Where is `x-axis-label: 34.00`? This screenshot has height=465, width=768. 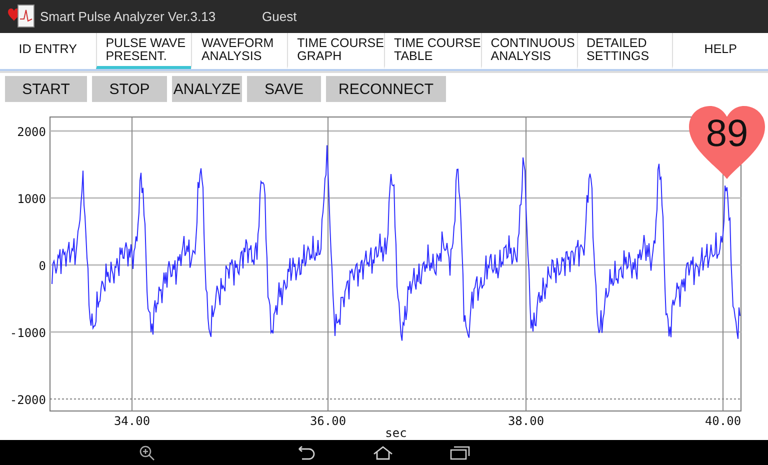 x-axis-label: 34.00 is located at coordinates (132, 421).